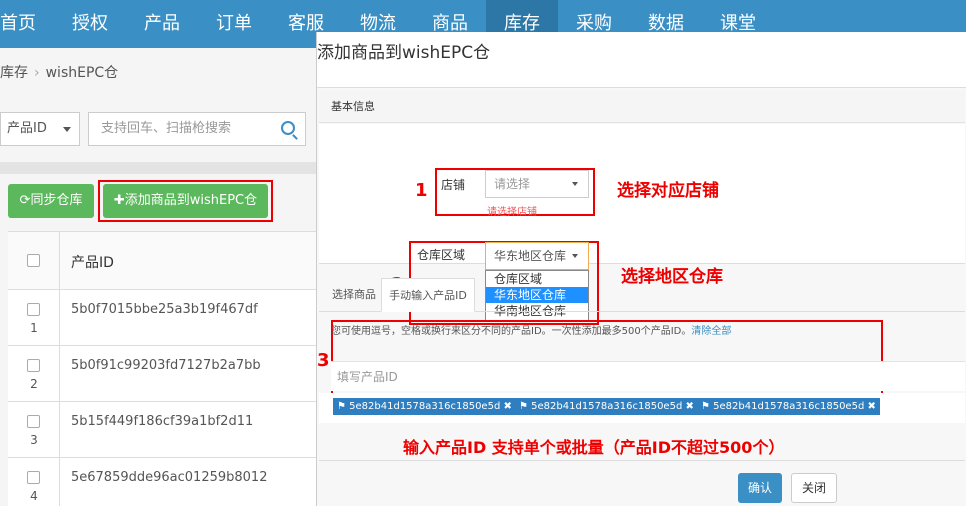  Describe the element at coordinates (234, 24) in the screenshot. I see `nav-item-3: 订单` at that location.